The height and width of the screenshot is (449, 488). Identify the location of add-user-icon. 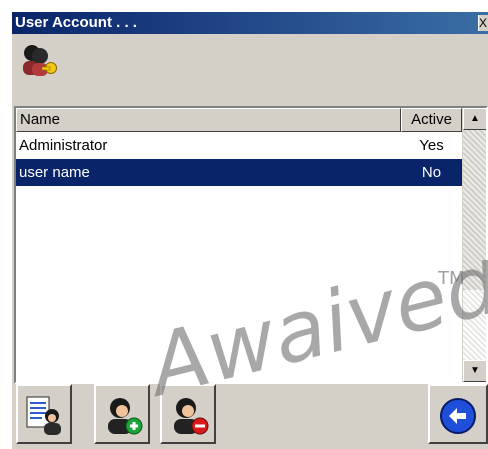
(125, 416).